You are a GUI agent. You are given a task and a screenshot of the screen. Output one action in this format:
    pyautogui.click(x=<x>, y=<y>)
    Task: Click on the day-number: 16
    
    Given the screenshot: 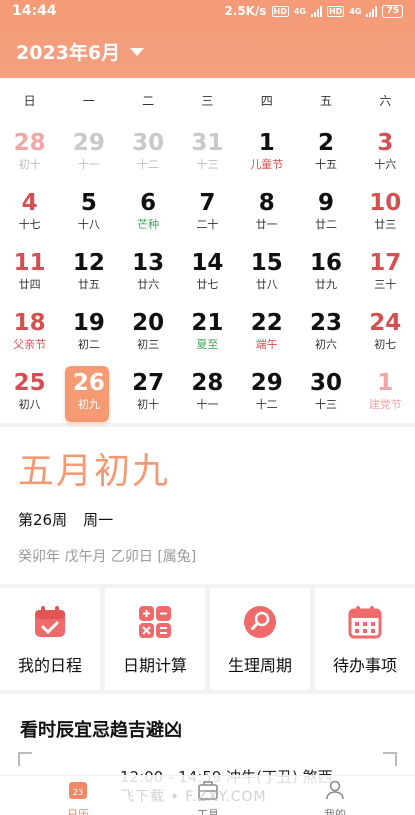 What is the action you would take?
    pyautogui.click(x=325, y=263)
    